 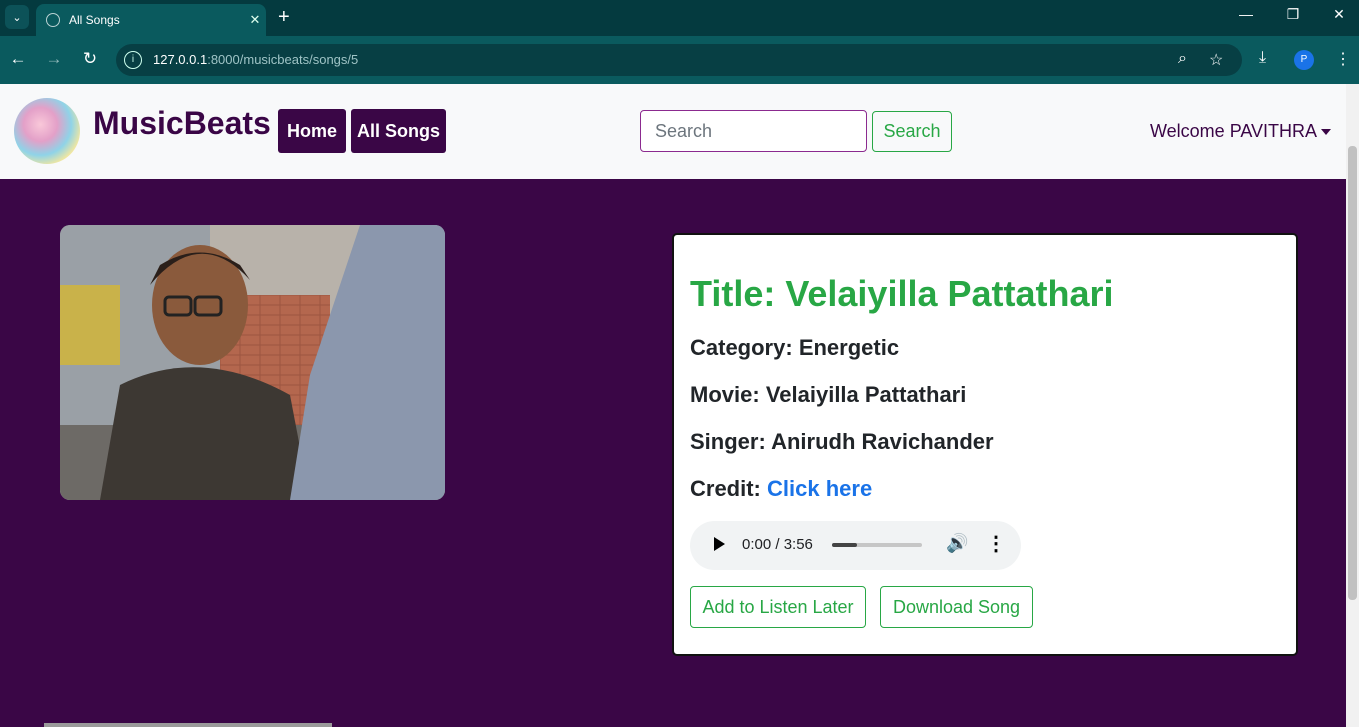 What do you see at coordinates (1343, 59) in the screenshot?
I see `menu-kebab-icon: ⋮` at bounding box center [1343, 59].